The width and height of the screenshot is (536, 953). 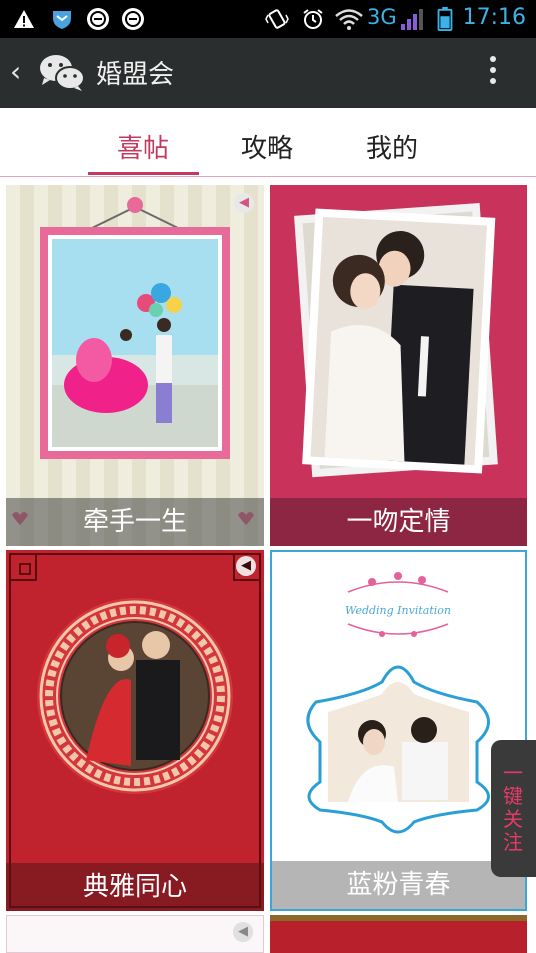 What do you see at coordinates (268, 73) in the screenshot?
I see `app-bar: ‹ 婚盟会` at bounding box center [268, 73].